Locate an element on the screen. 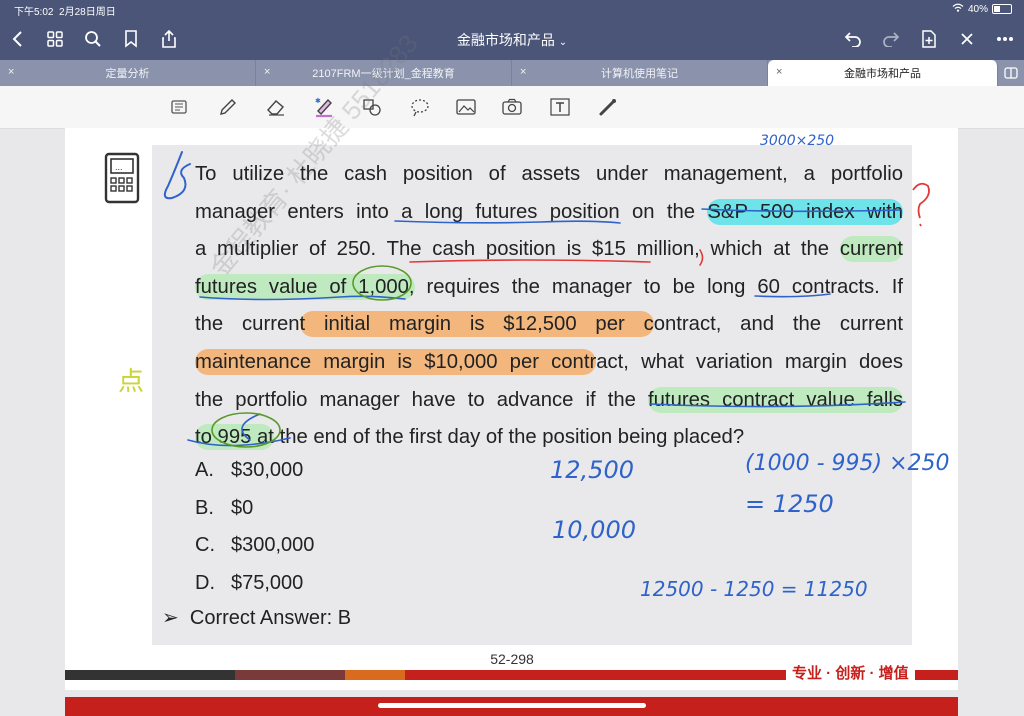 The image size is (1024, 716). eraser-icon is located at coordinates (275, 108).